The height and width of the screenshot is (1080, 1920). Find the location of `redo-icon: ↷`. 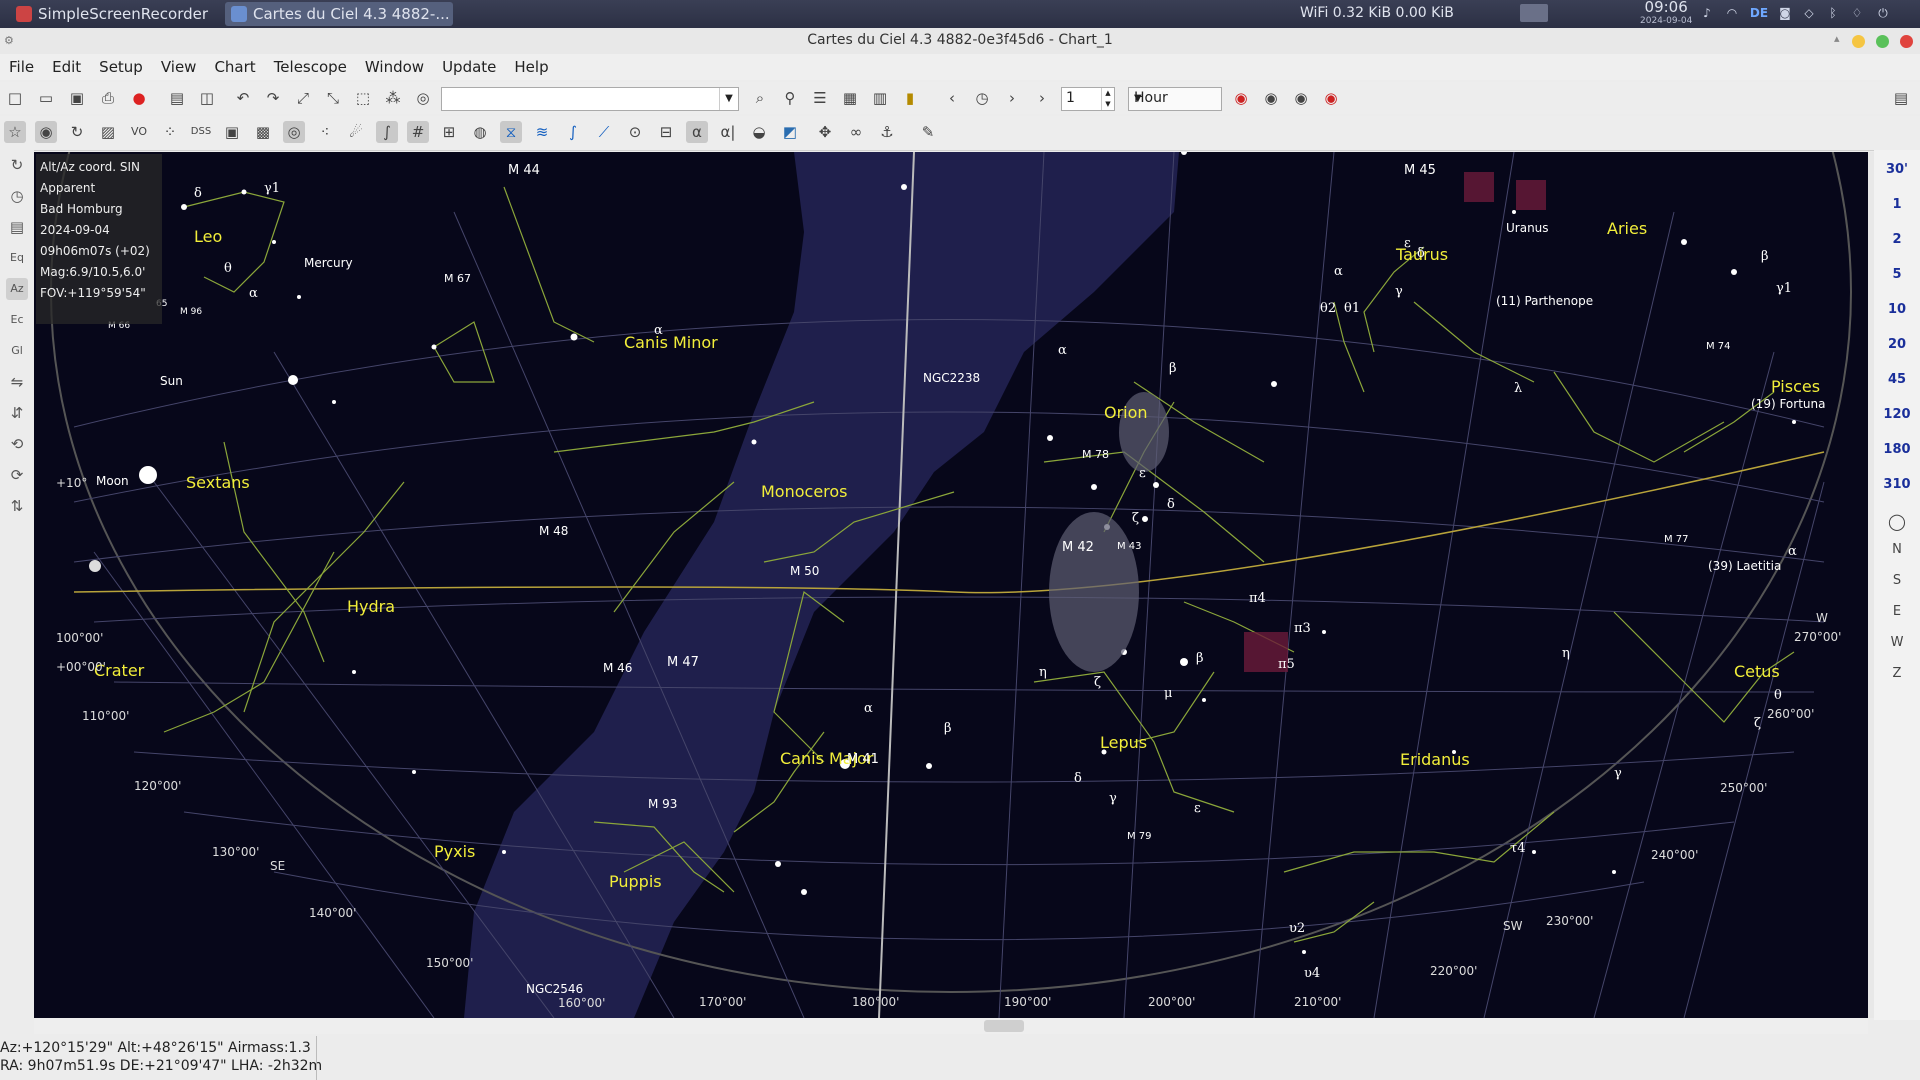

redo-icon: ↷ is located at coordinates (273, 98).